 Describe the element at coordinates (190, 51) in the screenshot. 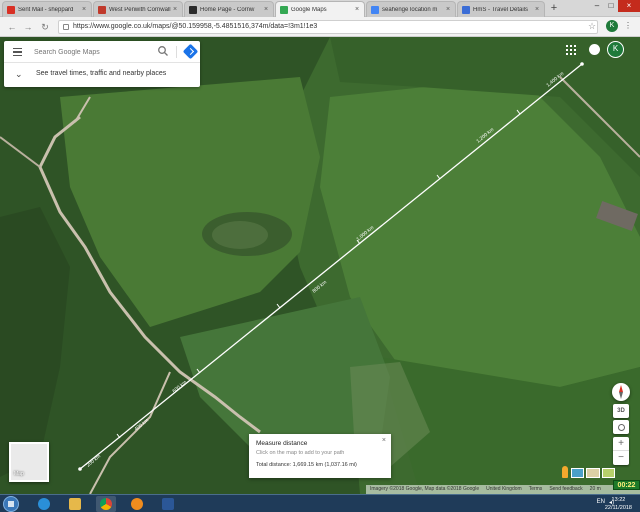

I see `directions-icon` at that location.